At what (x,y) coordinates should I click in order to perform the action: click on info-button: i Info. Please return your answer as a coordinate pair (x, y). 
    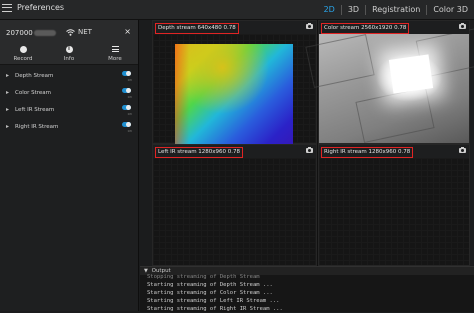
    Looking at the image, I should click on (69, 53).